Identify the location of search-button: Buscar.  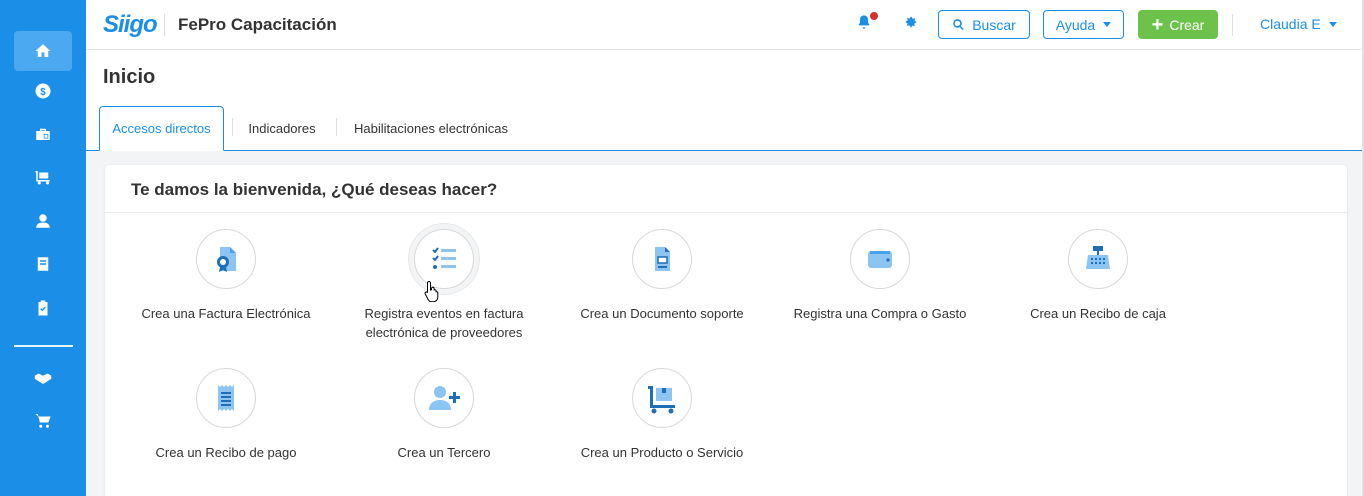
(984, 24).